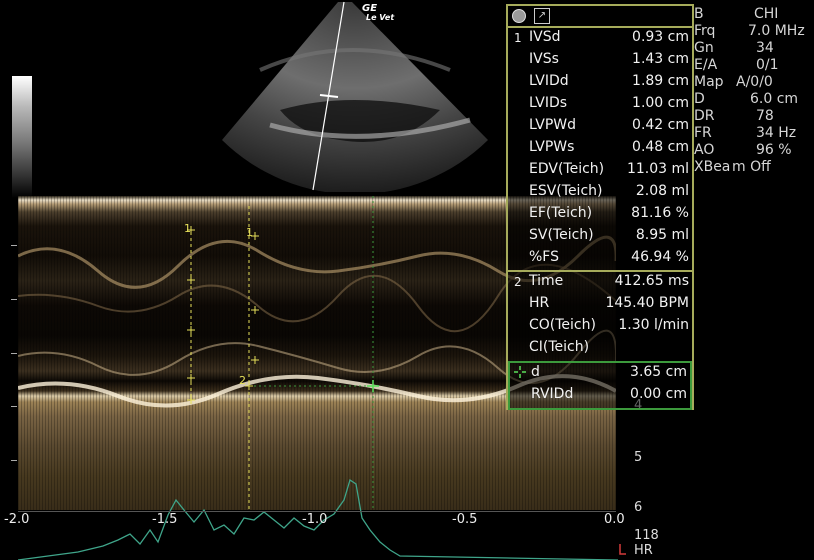 This screenshot has height=560, width=814. I want to click on measurement-value: 0.42 cm, so click(660, 125).